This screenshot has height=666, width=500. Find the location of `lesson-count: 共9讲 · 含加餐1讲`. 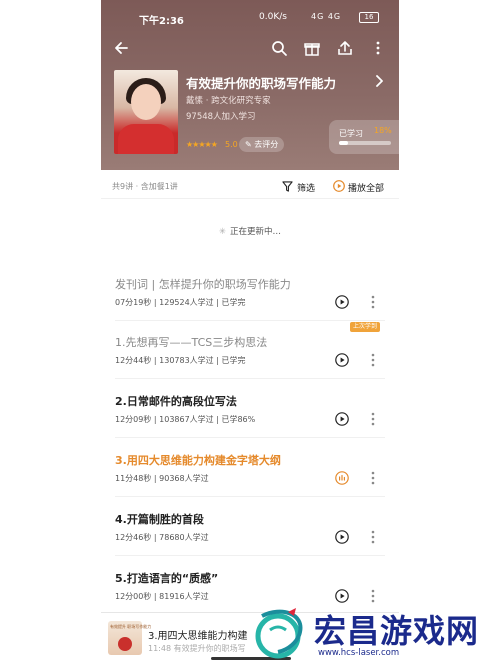

lesson-count: 共9讲 · 含加餐1讲 is located at coordinates (145, 186).